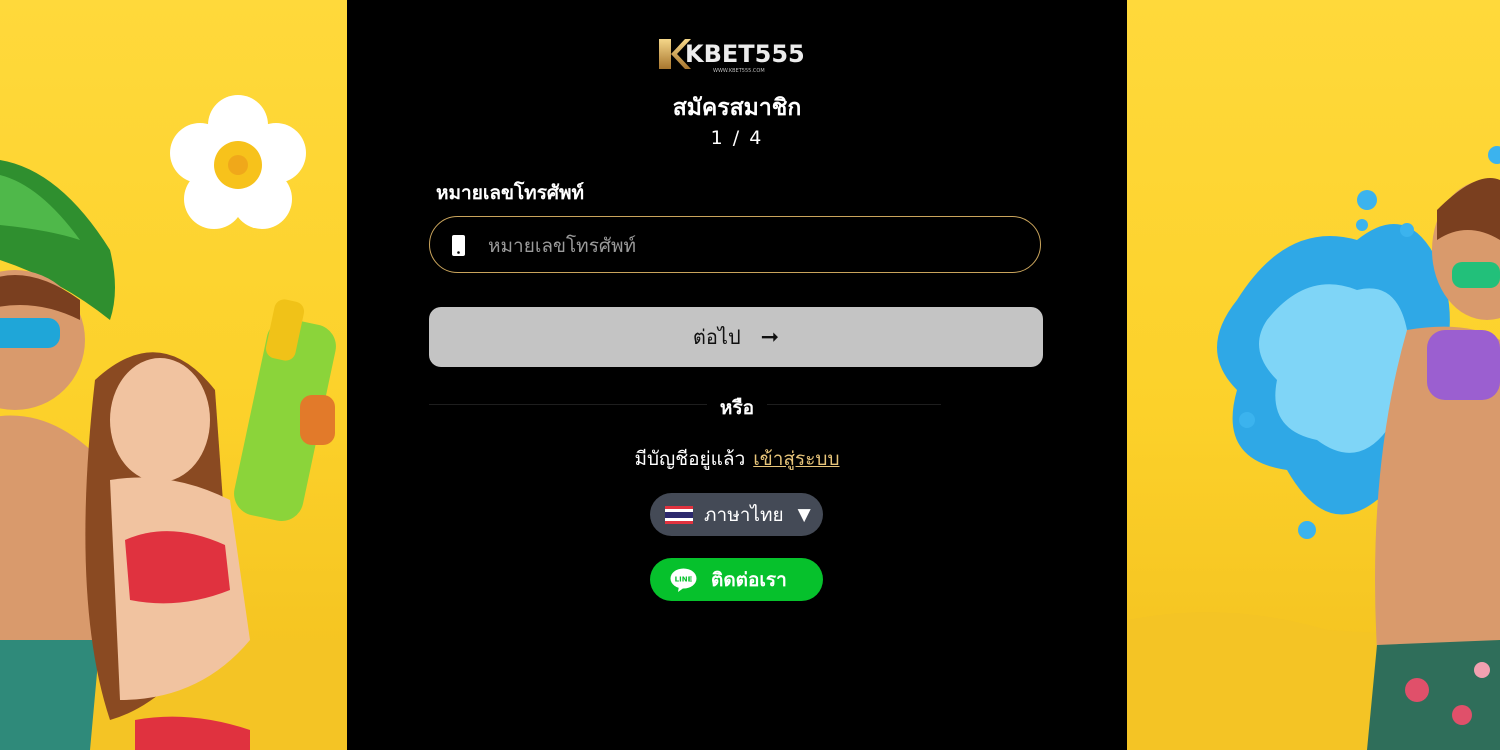 The image size is (1500, 750). Describe the element at coordinates (753, 246) in the screenshot. I see `phone-input` at that location.